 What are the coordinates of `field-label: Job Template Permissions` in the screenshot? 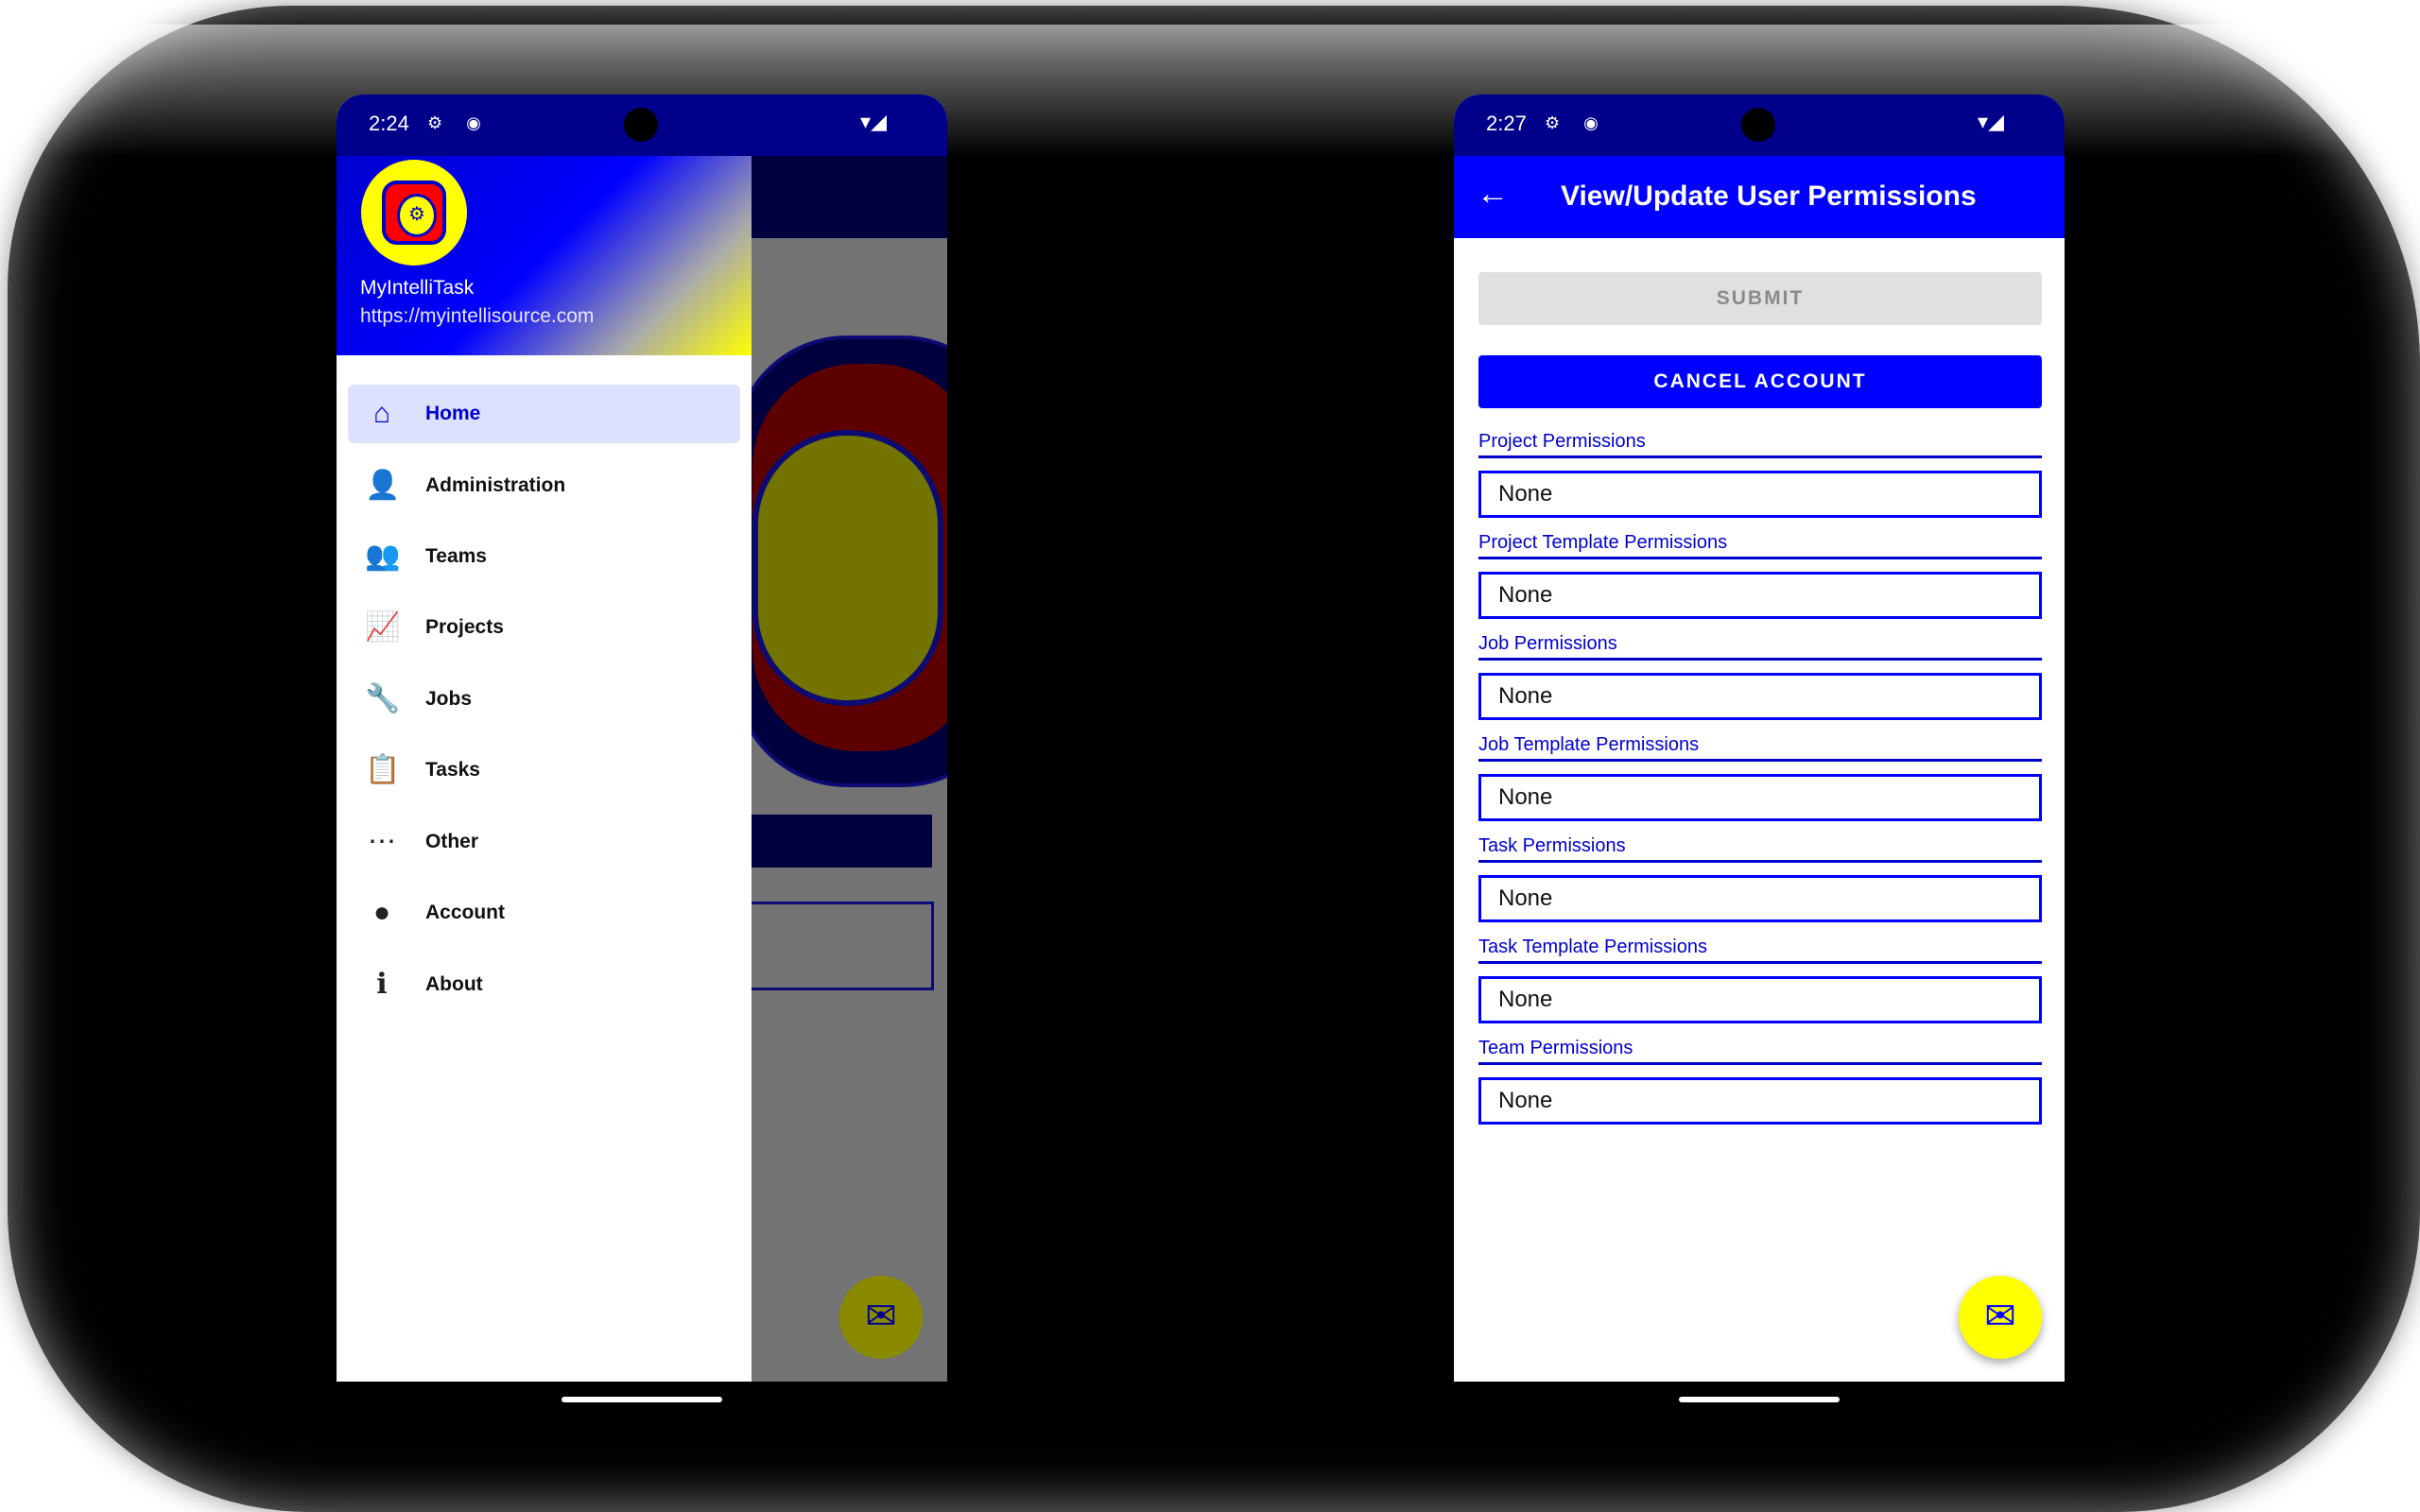 It's located at (1589, 744).